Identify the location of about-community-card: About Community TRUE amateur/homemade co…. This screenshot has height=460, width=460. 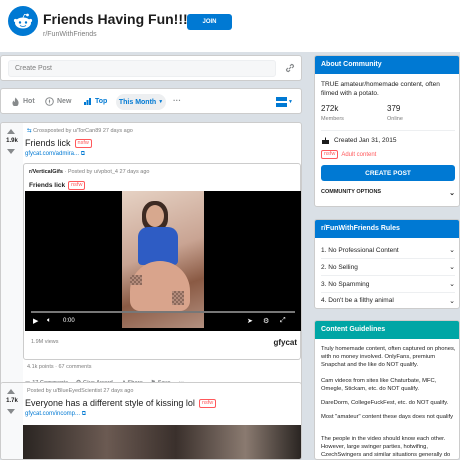
(387, 131).